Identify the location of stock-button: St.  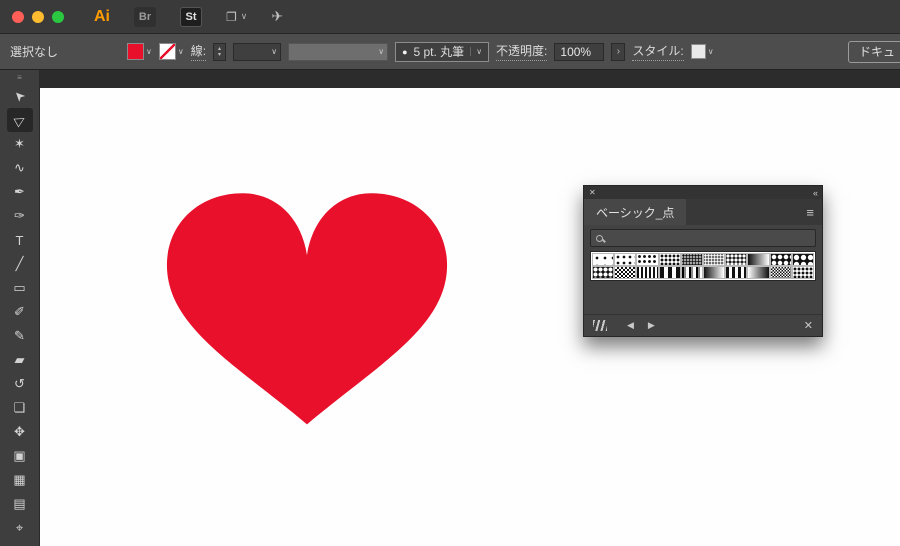
(191, 16).